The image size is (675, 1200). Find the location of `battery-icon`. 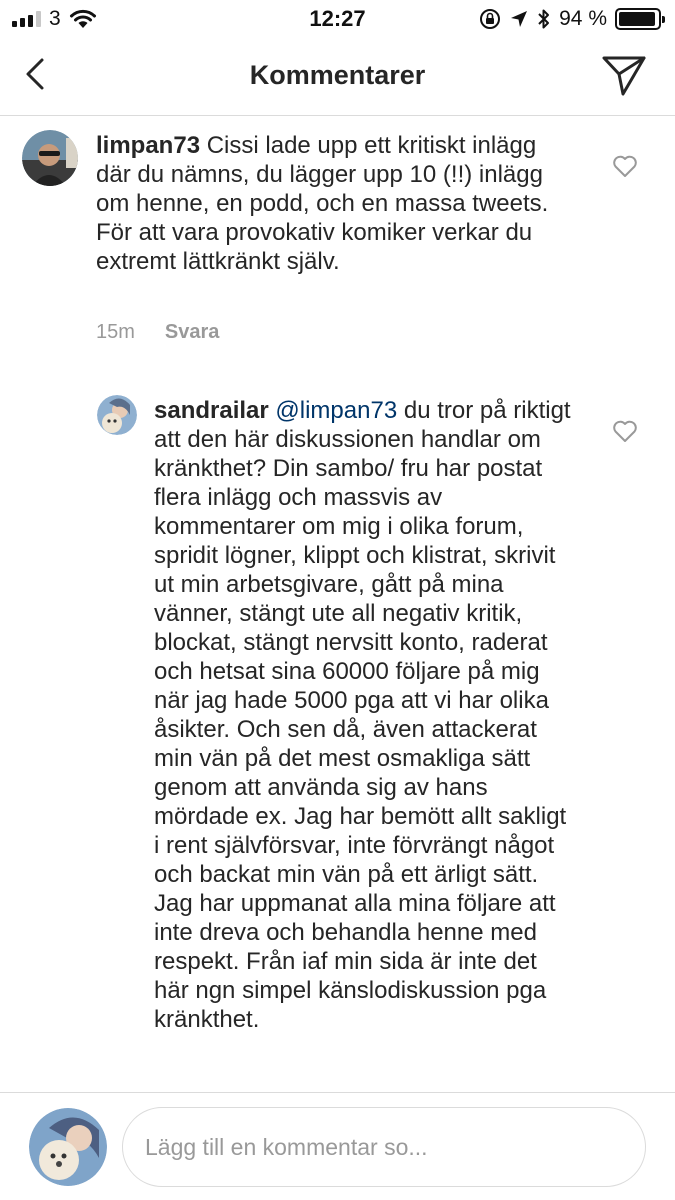

battery-icon is located at coordinates (640, 19).